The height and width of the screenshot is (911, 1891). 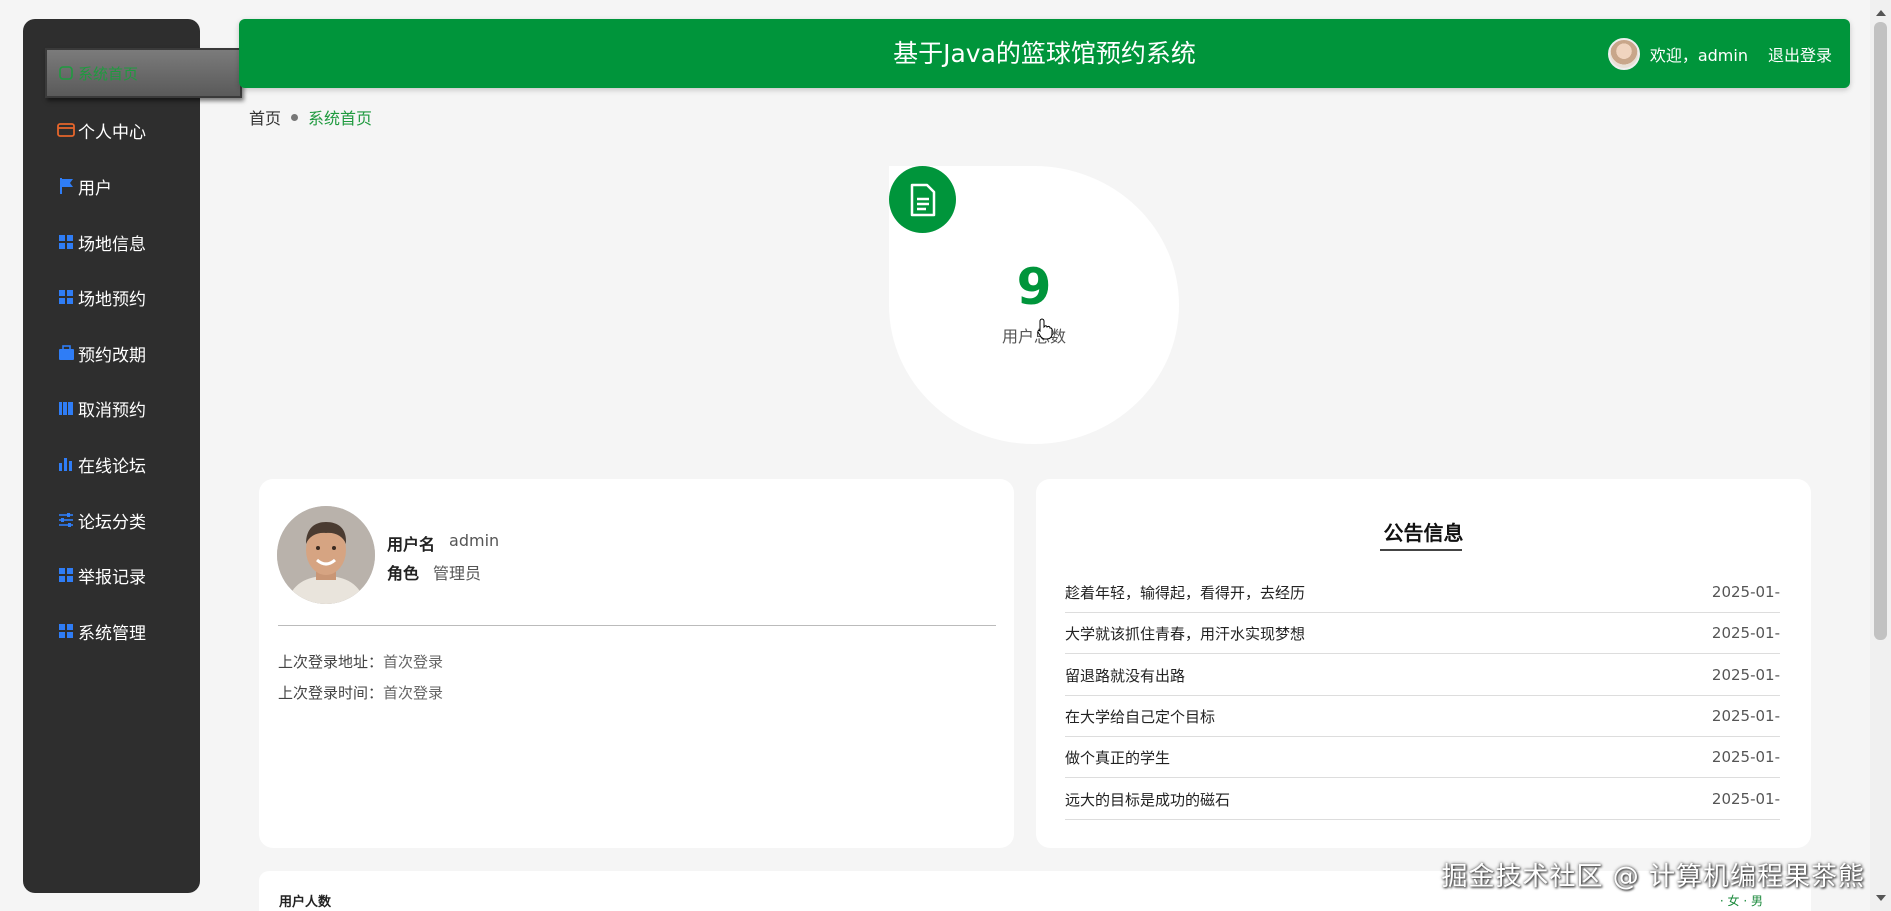 I want to click on sidebar-item-booking: 场地预约, so click(x=111, y=297).